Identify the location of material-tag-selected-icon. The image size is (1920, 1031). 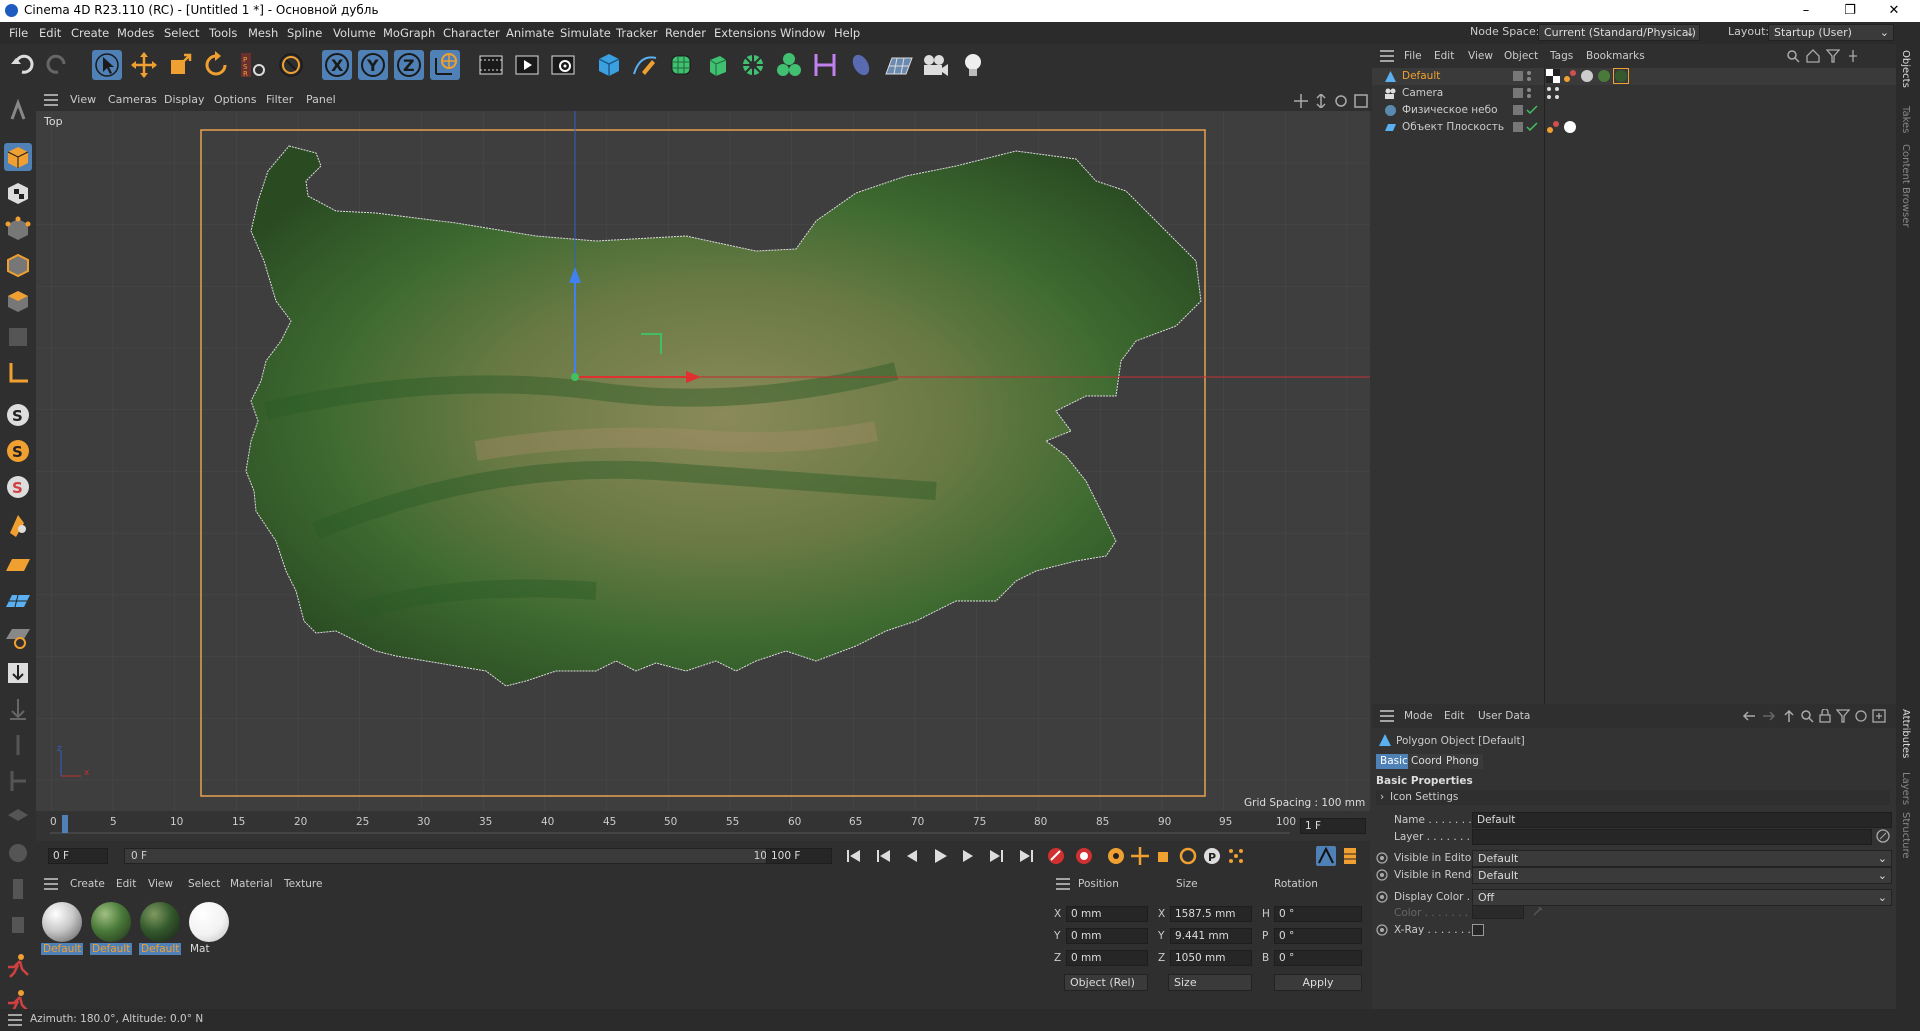
(1621, 76).